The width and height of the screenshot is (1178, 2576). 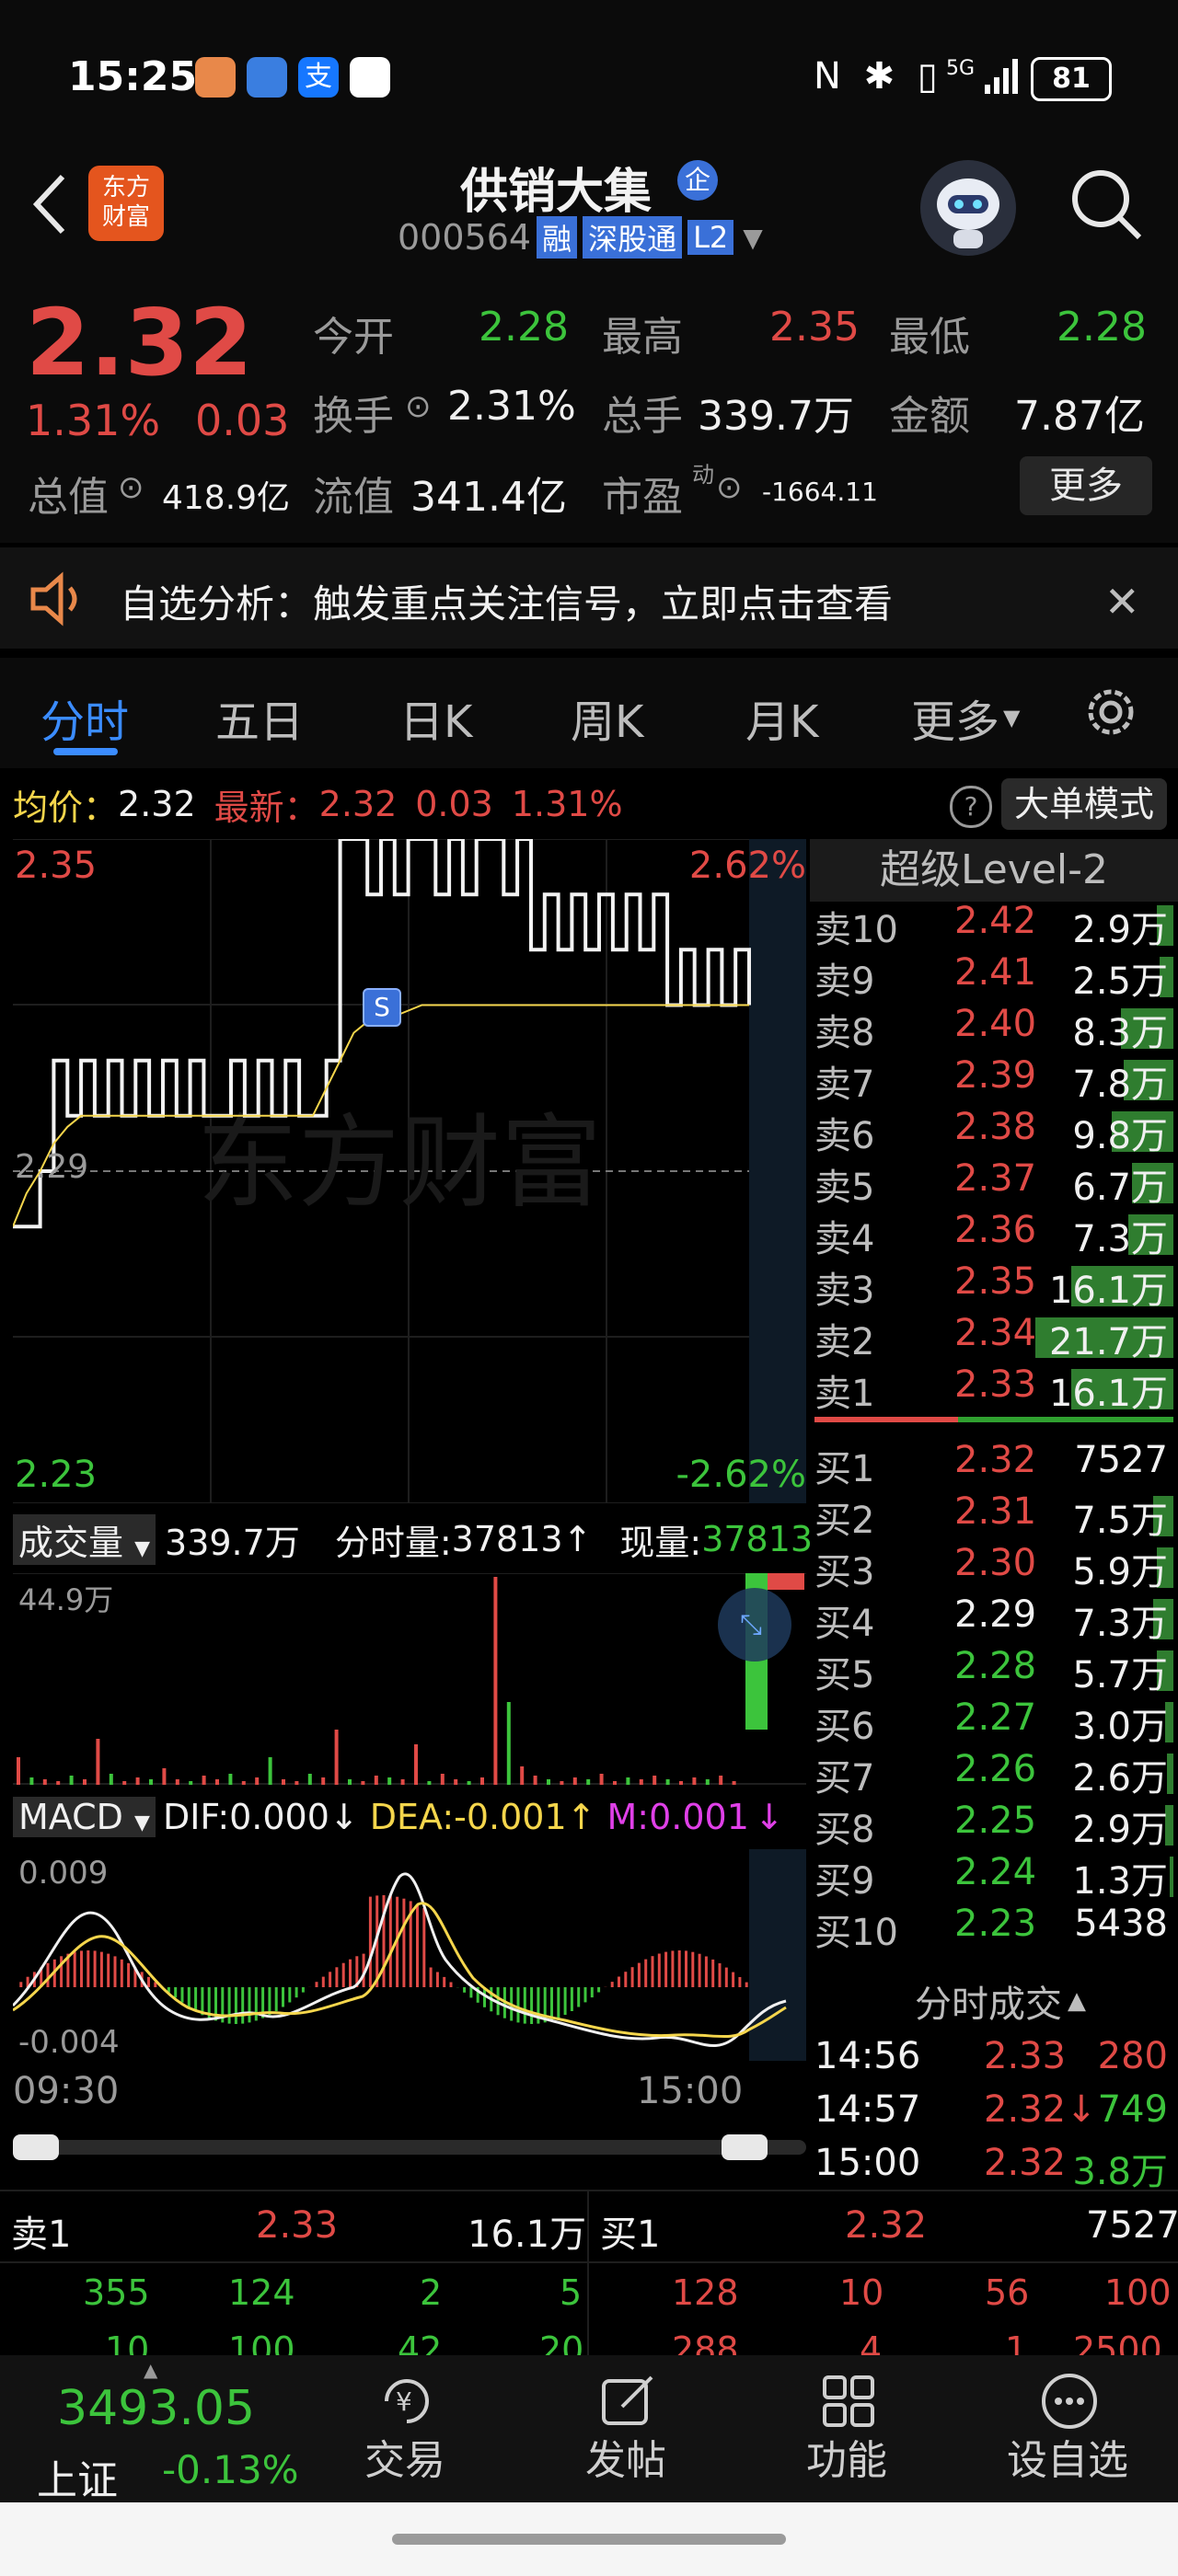 I want to click on notice-banner: 自选分析：触发重点关注信号，立即点击查看 ✕, so click(x=589, y=598).